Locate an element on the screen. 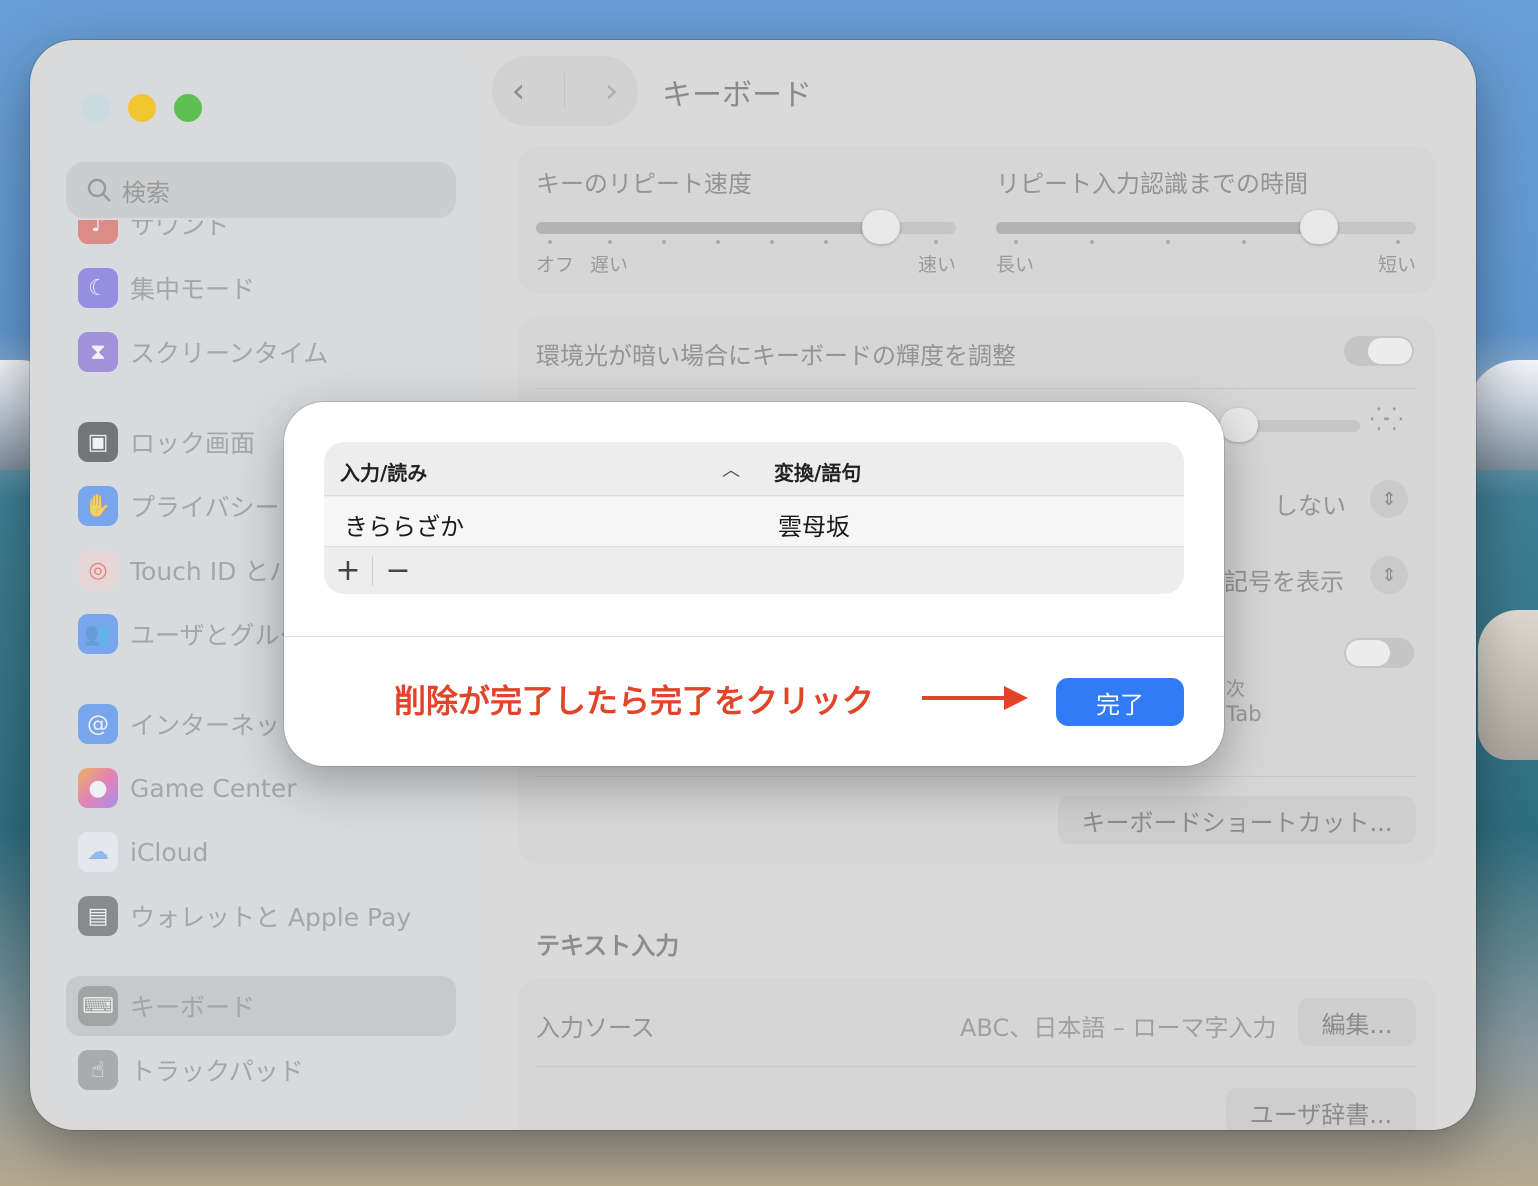  sidebar-item-label: Touch ID とパ is located at coordinates (212, 571).